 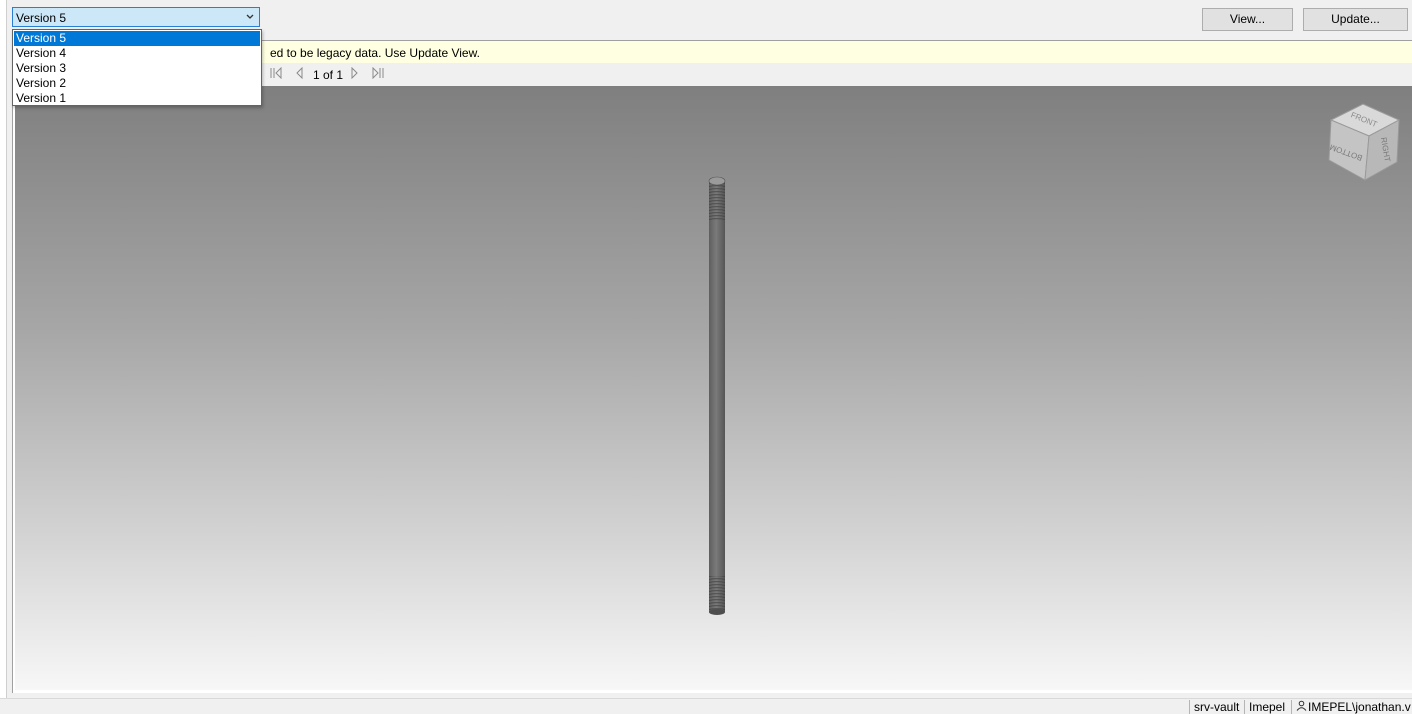 I want to click on info-message: ed to be legacy data. Use Update View., so click(x=375, y=53).